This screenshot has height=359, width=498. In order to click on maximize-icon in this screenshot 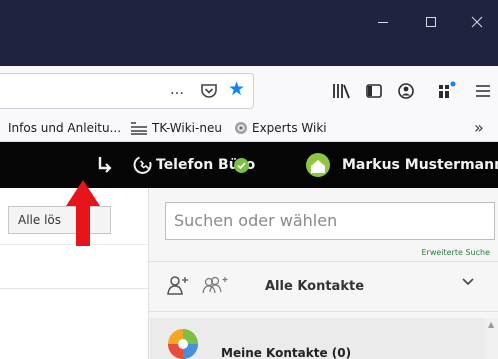, I will do `click(431, 22)`.